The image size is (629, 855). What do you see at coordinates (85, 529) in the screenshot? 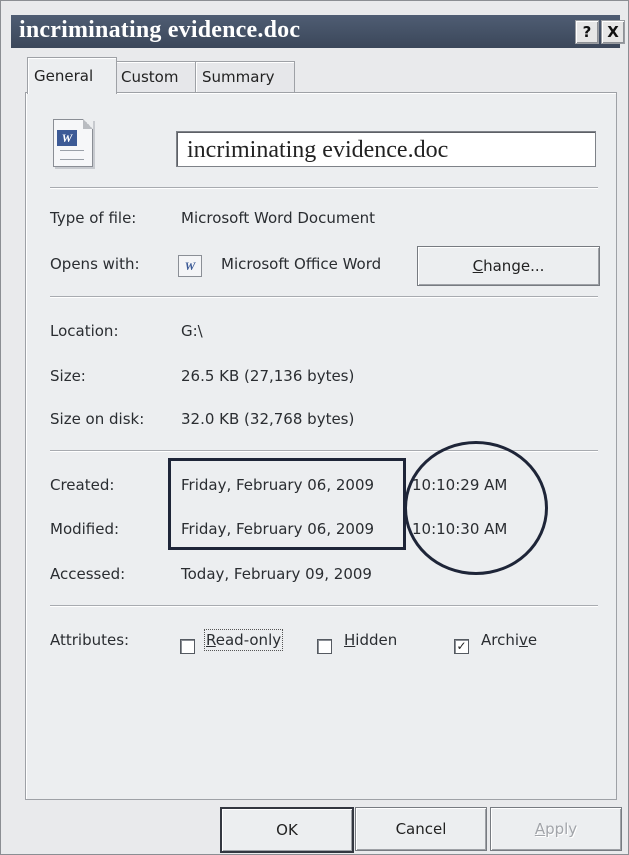
I see `modified-label: Modified:` at bounding box center [85, 529].